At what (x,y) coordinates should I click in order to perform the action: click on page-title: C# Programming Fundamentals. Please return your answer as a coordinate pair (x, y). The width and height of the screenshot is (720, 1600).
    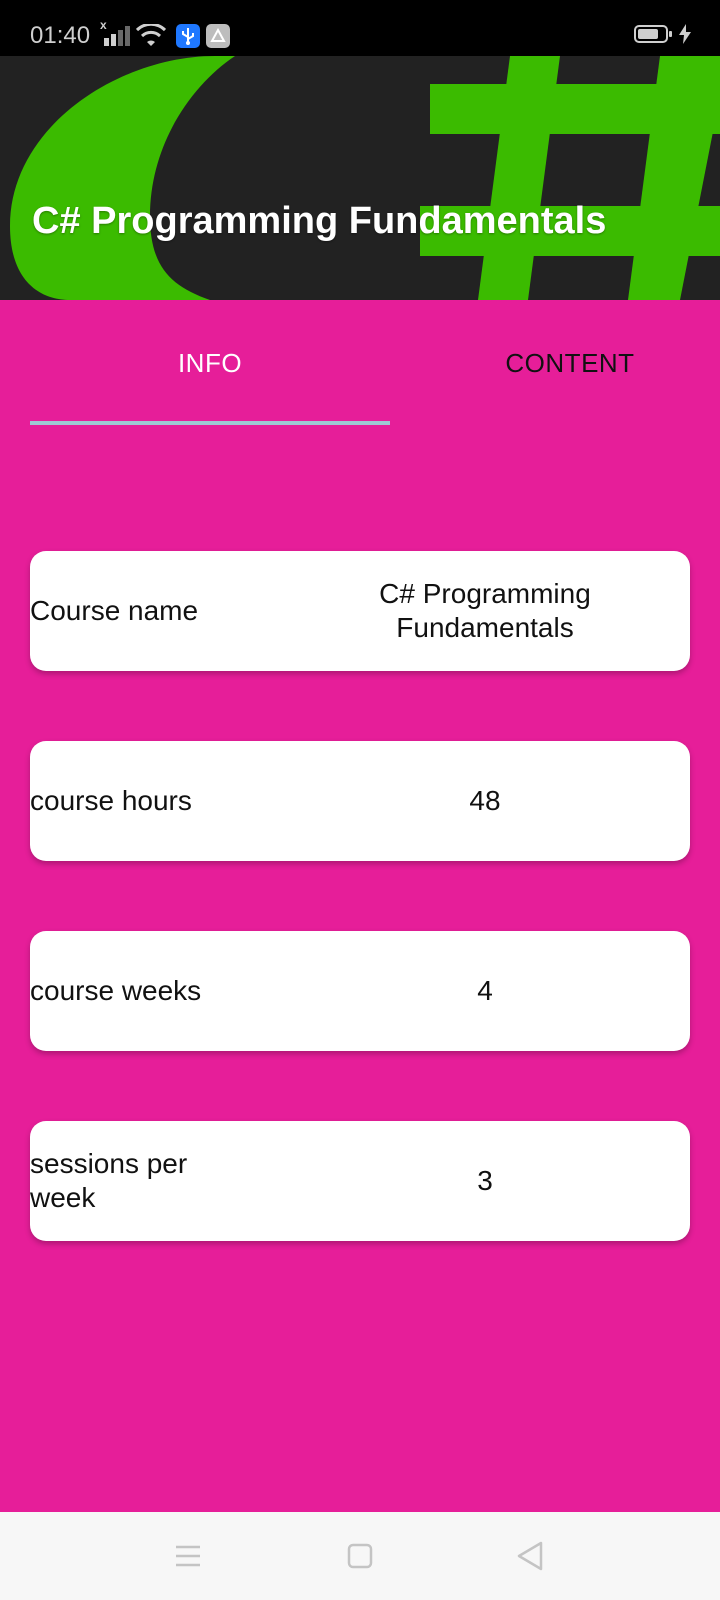
    Looking at the image, I should click on (319, 221).